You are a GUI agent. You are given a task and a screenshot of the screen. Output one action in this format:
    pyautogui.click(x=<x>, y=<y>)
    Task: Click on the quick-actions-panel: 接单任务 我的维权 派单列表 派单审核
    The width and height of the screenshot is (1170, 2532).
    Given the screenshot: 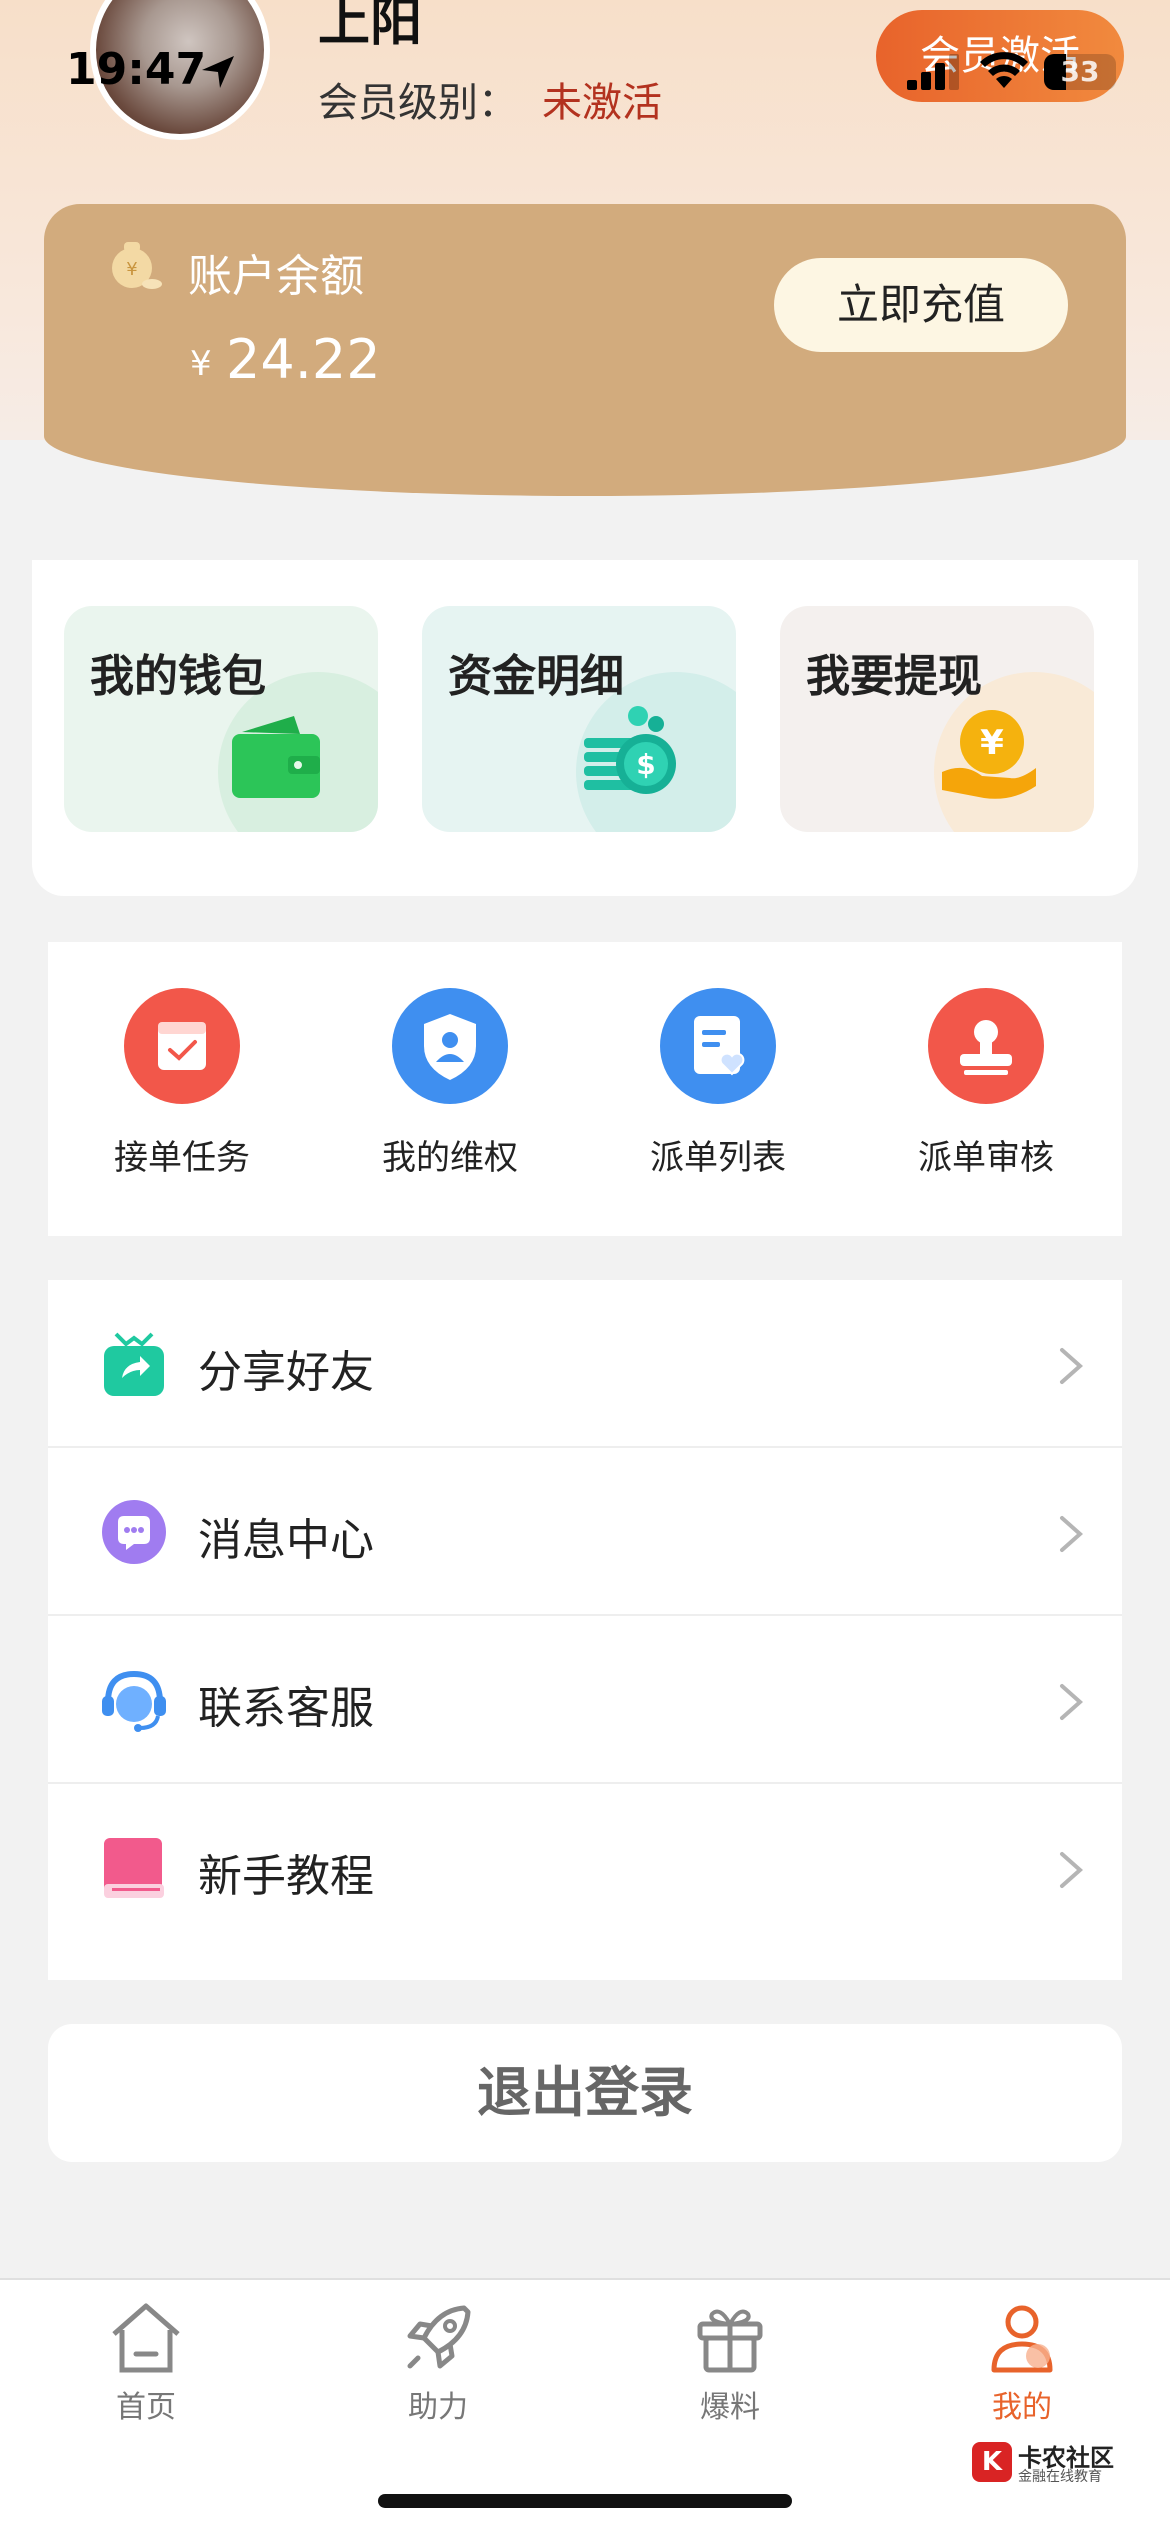 What is the action you would take?
    pyautogui.click(x=585, y=1089)
    